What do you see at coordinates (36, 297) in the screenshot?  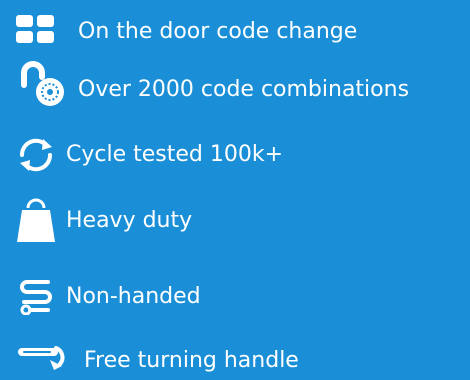 I see `non-handed-icon` at bounding box center [36, 297].